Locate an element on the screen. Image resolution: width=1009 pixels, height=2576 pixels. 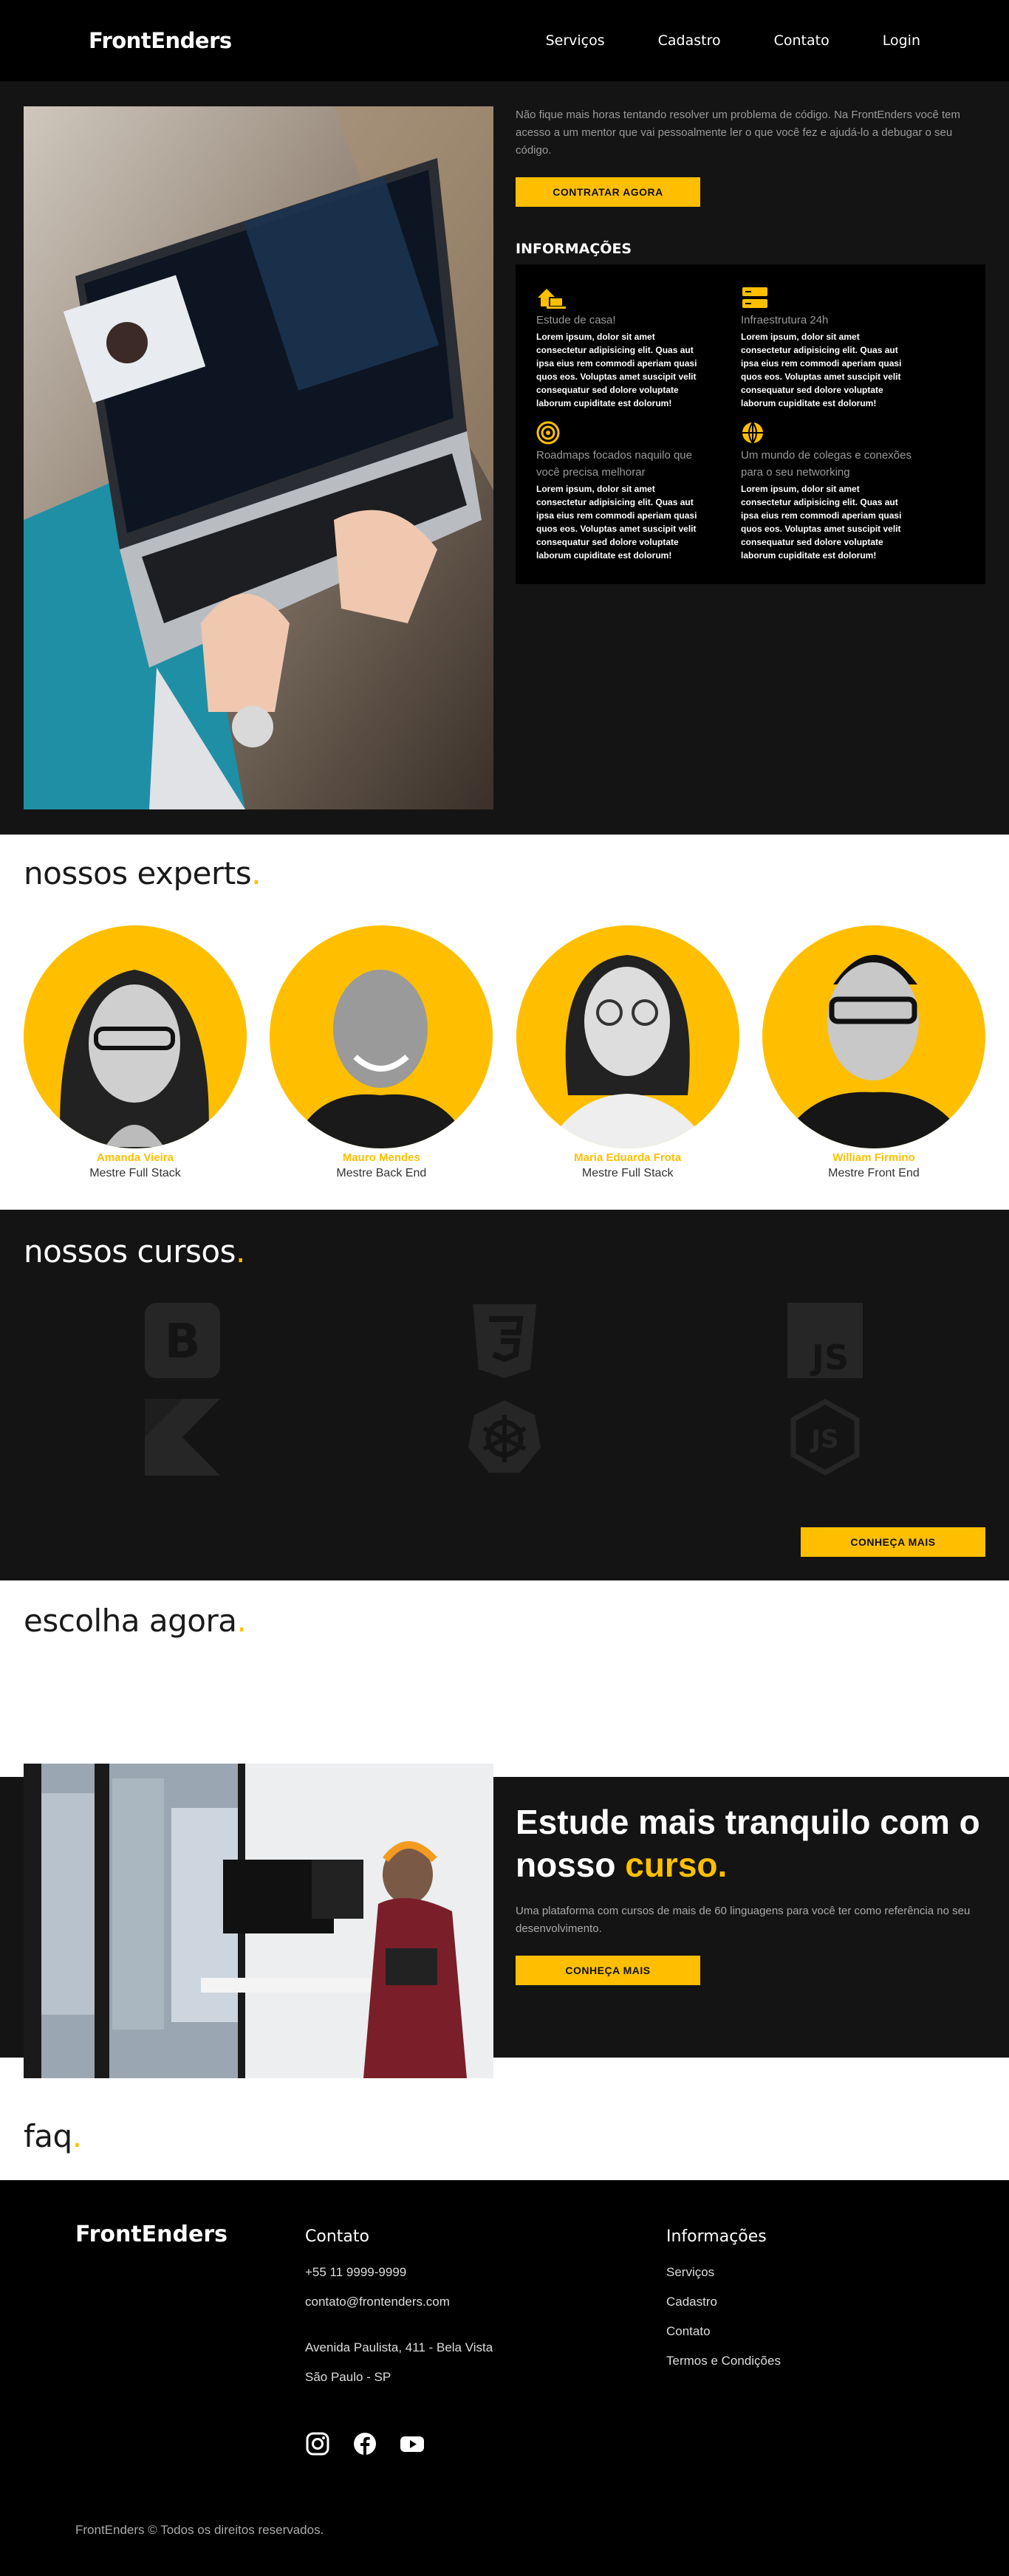
brand-logo: FrontEnders is located at coordinates (160, 40).